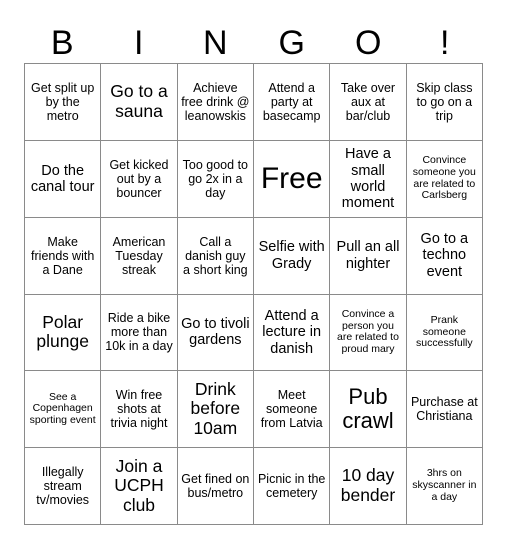  I want to click on bingo-cell-r2-c3: Too good to go 2x in a day, so click(215, 179).